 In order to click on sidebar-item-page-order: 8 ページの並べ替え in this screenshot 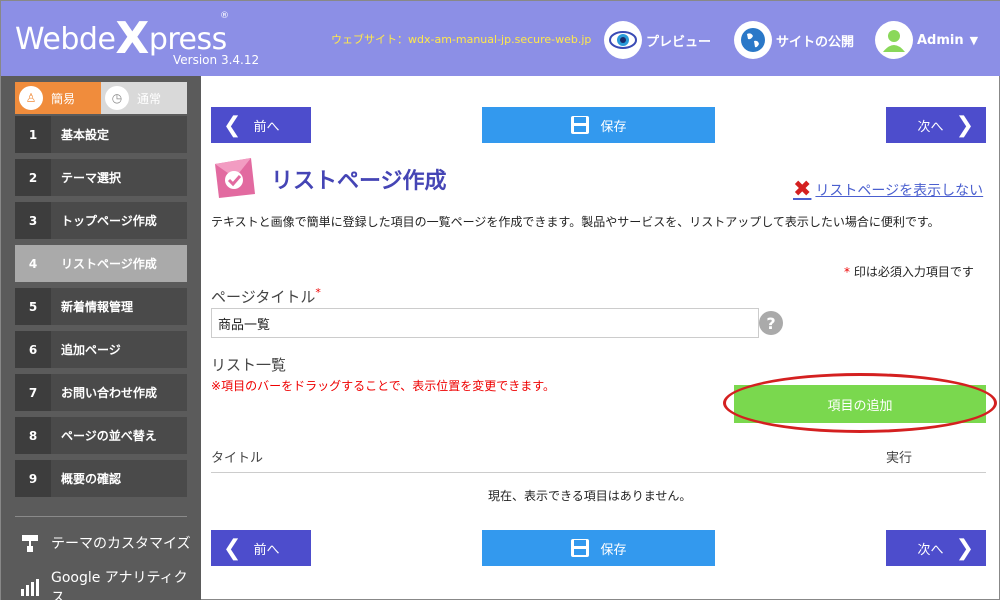, I will do `click(101, 435)`.